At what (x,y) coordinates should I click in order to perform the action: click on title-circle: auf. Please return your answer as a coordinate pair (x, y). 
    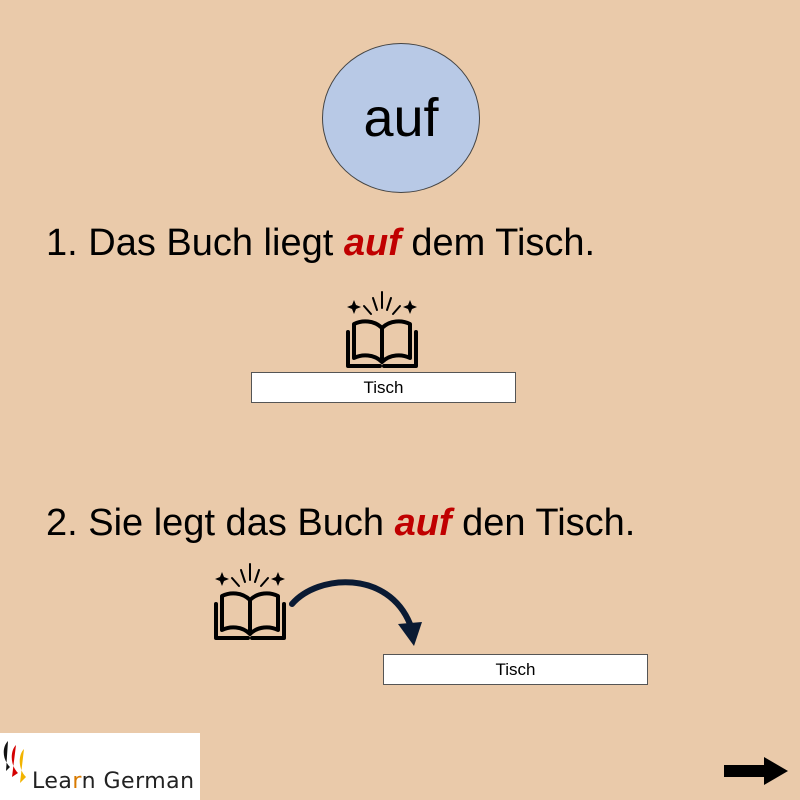
    Looking at the image, I should click on (401, 118).